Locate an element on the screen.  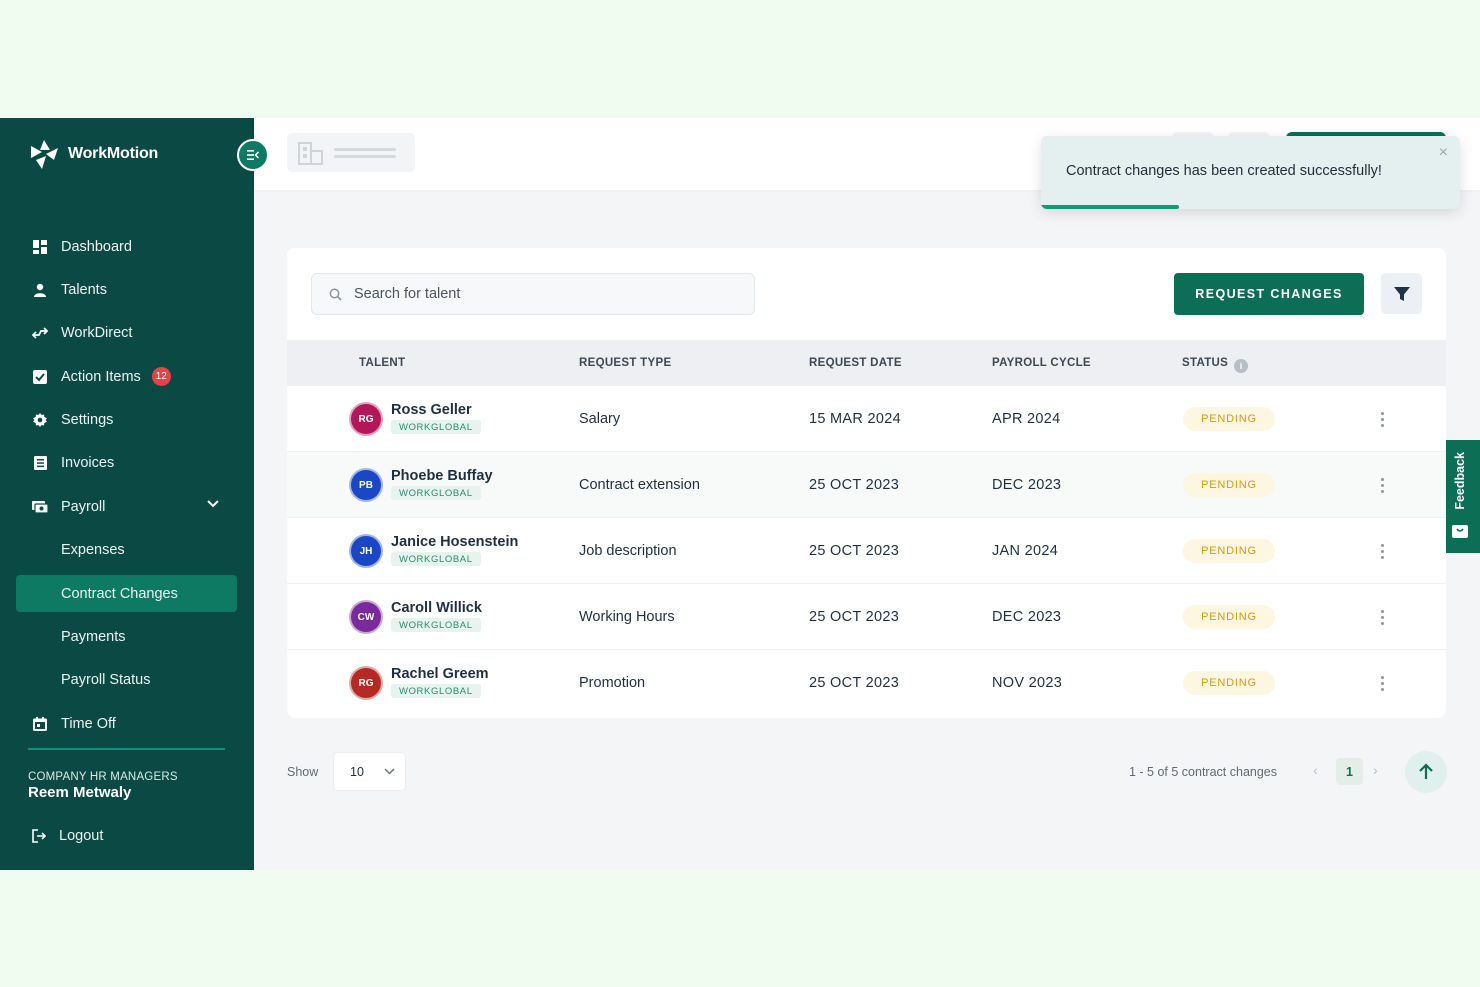
payroll-cycle: JAN 2024 is located at coordinates (1025, 551).